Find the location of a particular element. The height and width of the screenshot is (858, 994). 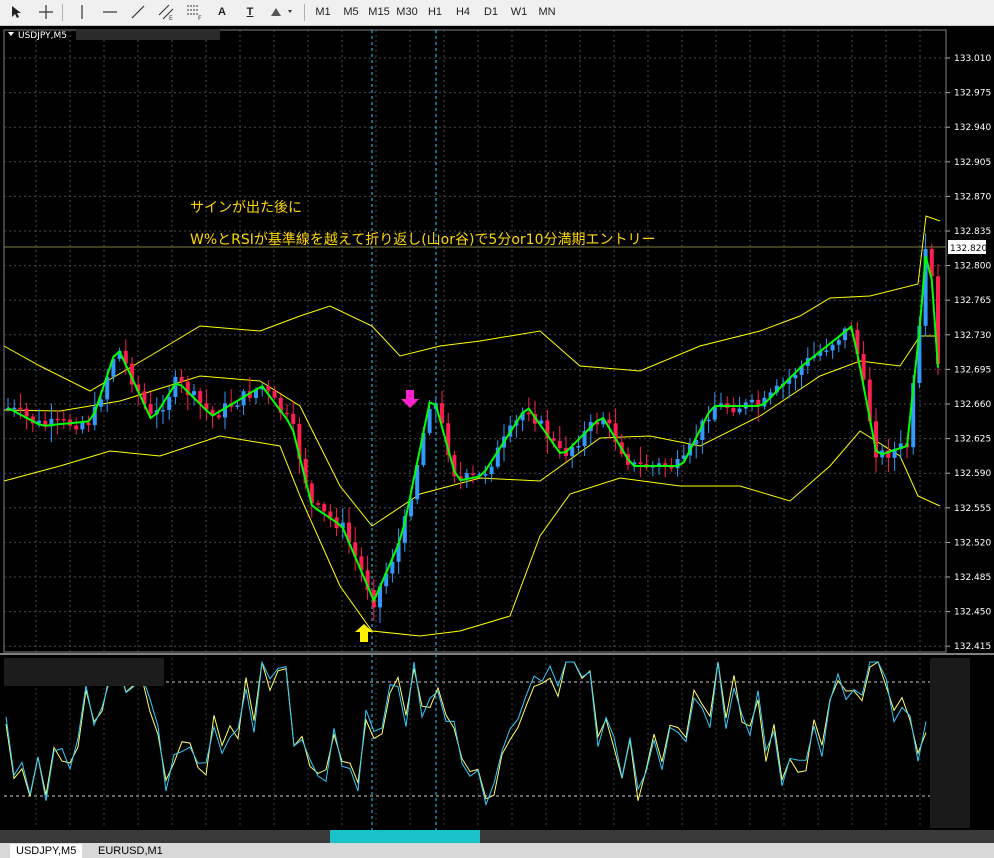

timeframe-m15: M15 is located at coordinates (379, 12).